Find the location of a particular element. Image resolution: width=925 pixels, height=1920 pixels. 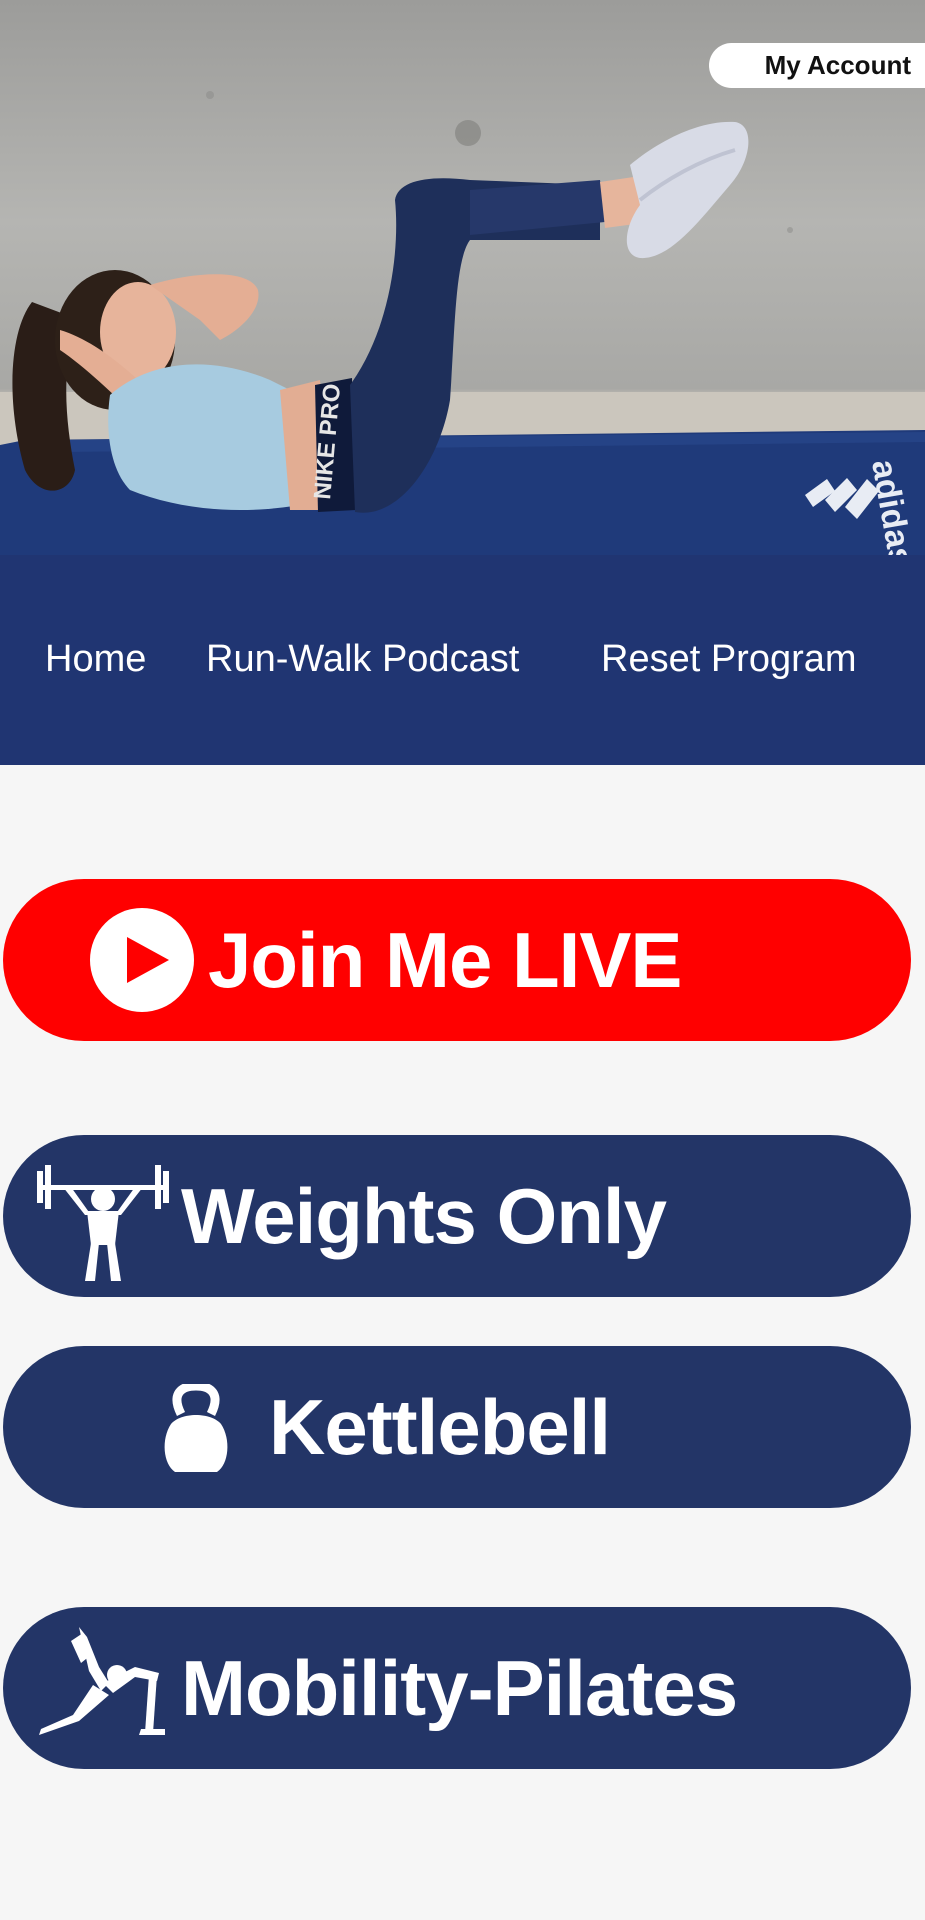

play-icon is located at coordinates (142, 960).